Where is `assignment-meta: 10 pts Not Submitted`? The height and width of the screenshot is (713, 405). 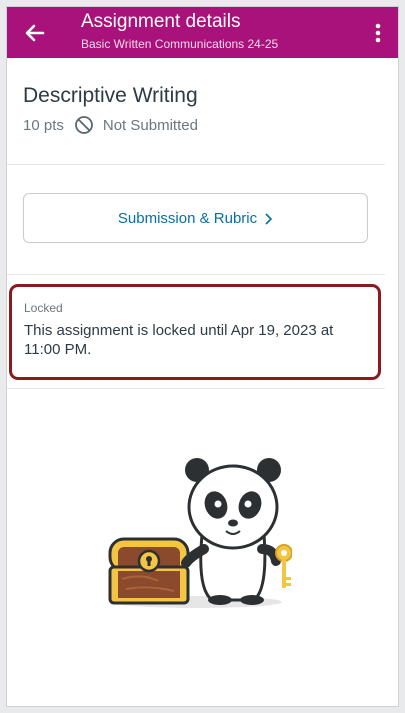
assignment-meta: 10 pts Not Submitted is located at coordinates (110, 125).